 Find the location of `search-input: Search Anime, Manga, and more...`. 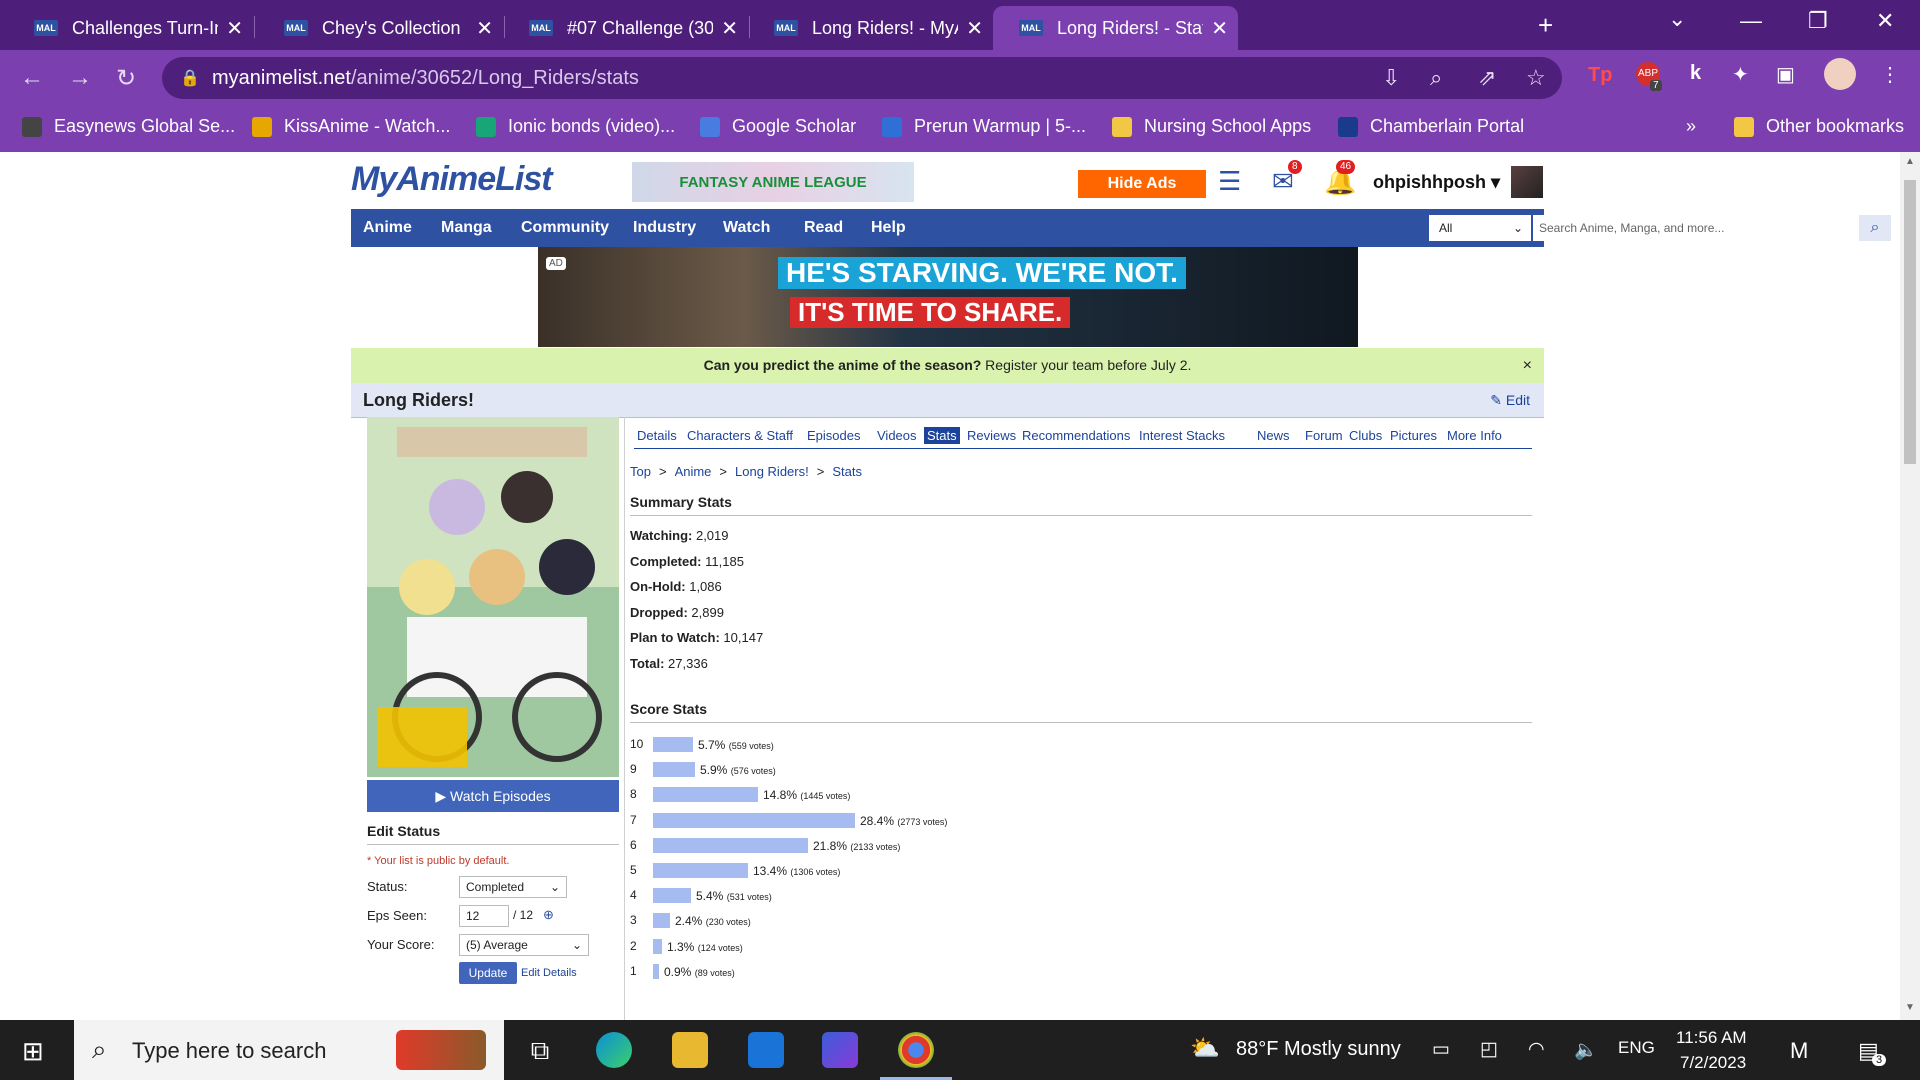

search-input: Search Anime, Manga, and more... is located at coordinates (1696, 228).